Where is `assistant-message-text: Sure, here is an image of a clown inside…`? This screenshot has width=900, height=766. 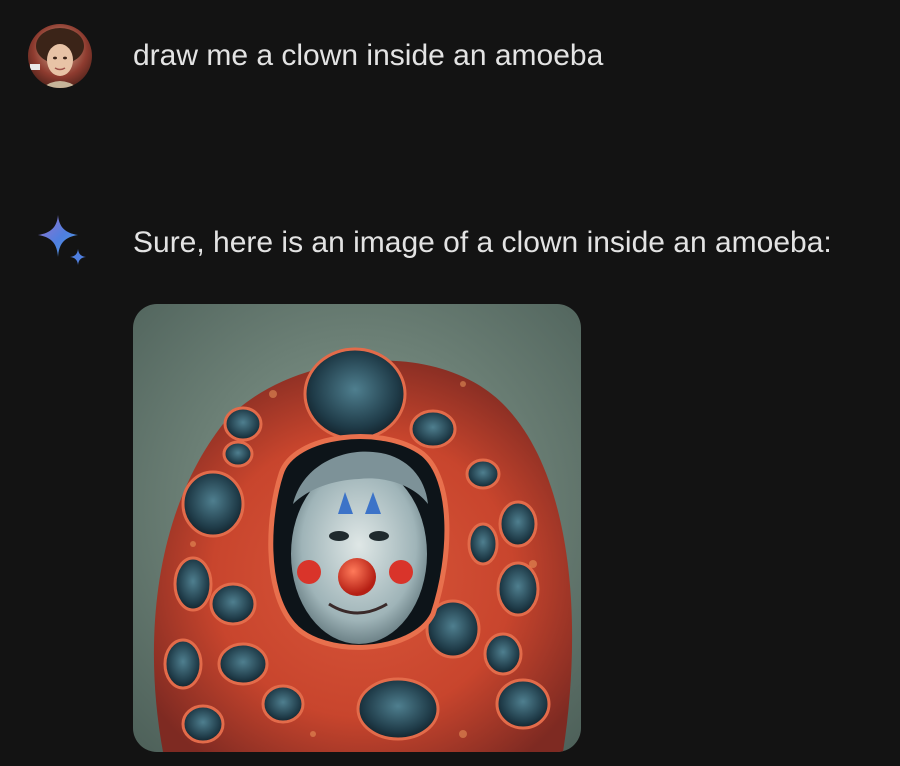
assistant-message-text: Sure, here is an image of a clown inside… is located at coordinates (482, 242).